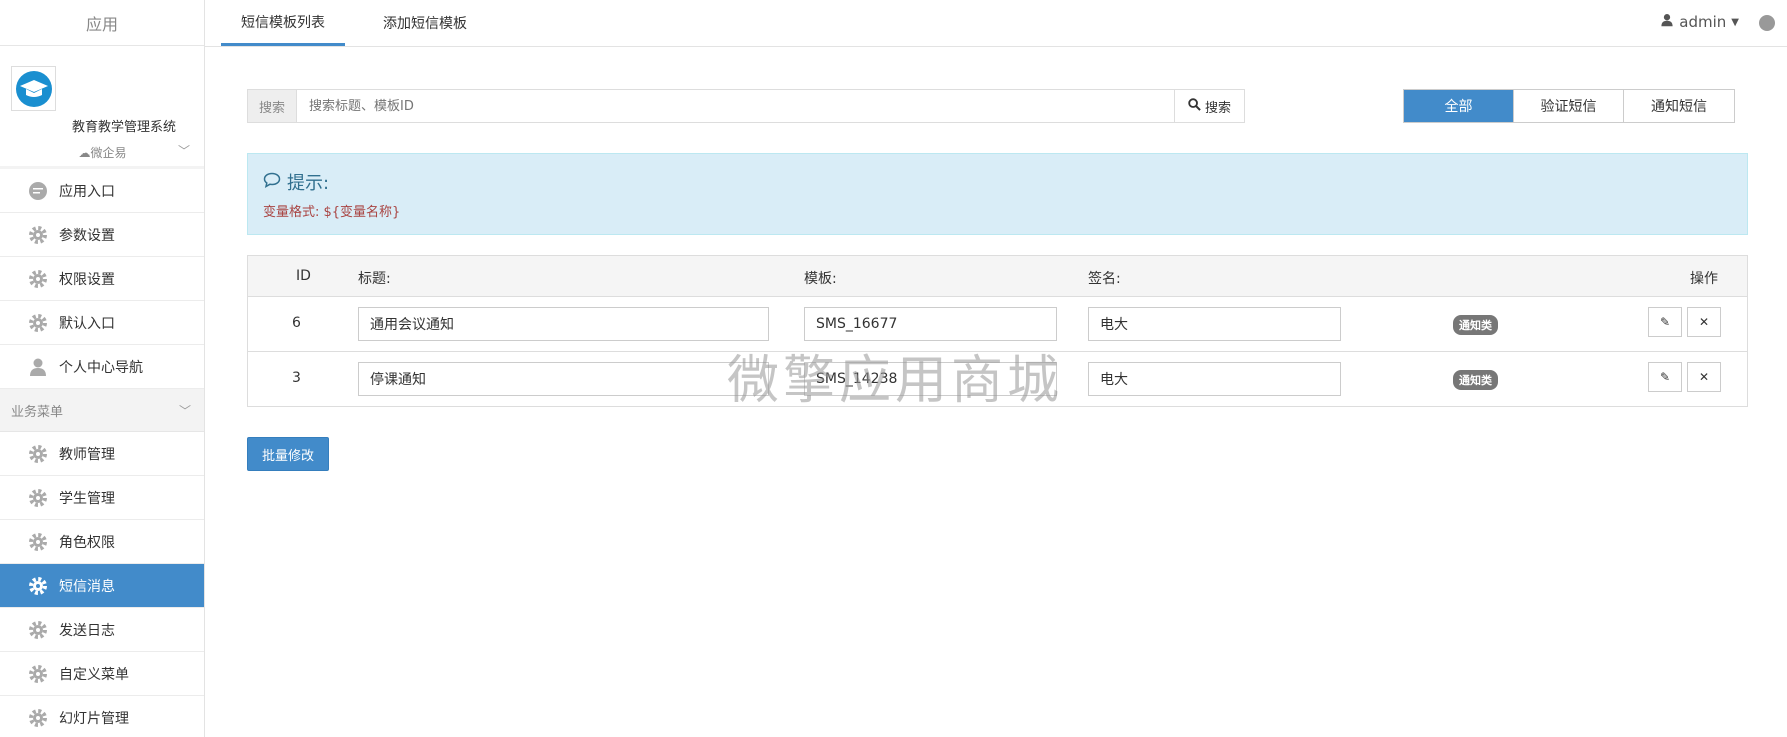 This screenshot has height=737, width=1787. I want to click on table-row: 3 停课通知 SMS_14238 电大 通知类 ✎ ✕, so click(997, 379).